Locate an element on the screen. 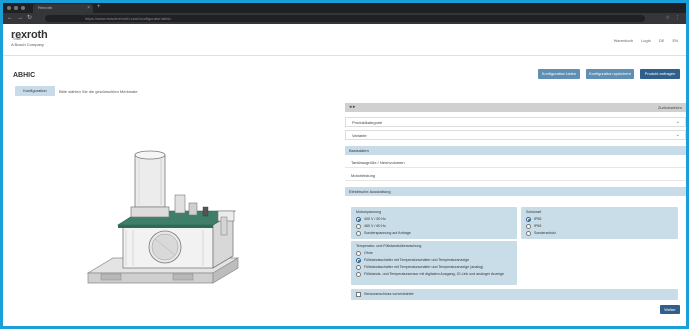 The width and height of the screenshot is (689, 329). radio-option: Ohne is located at coordinates (364, 253).